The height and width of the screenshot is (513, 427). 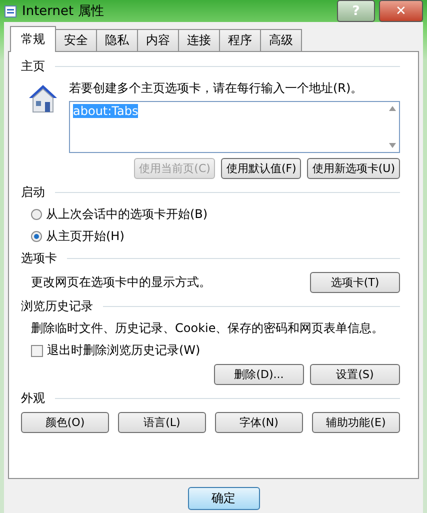 I want to click on tab: 安全, so click(x=76, y=40).